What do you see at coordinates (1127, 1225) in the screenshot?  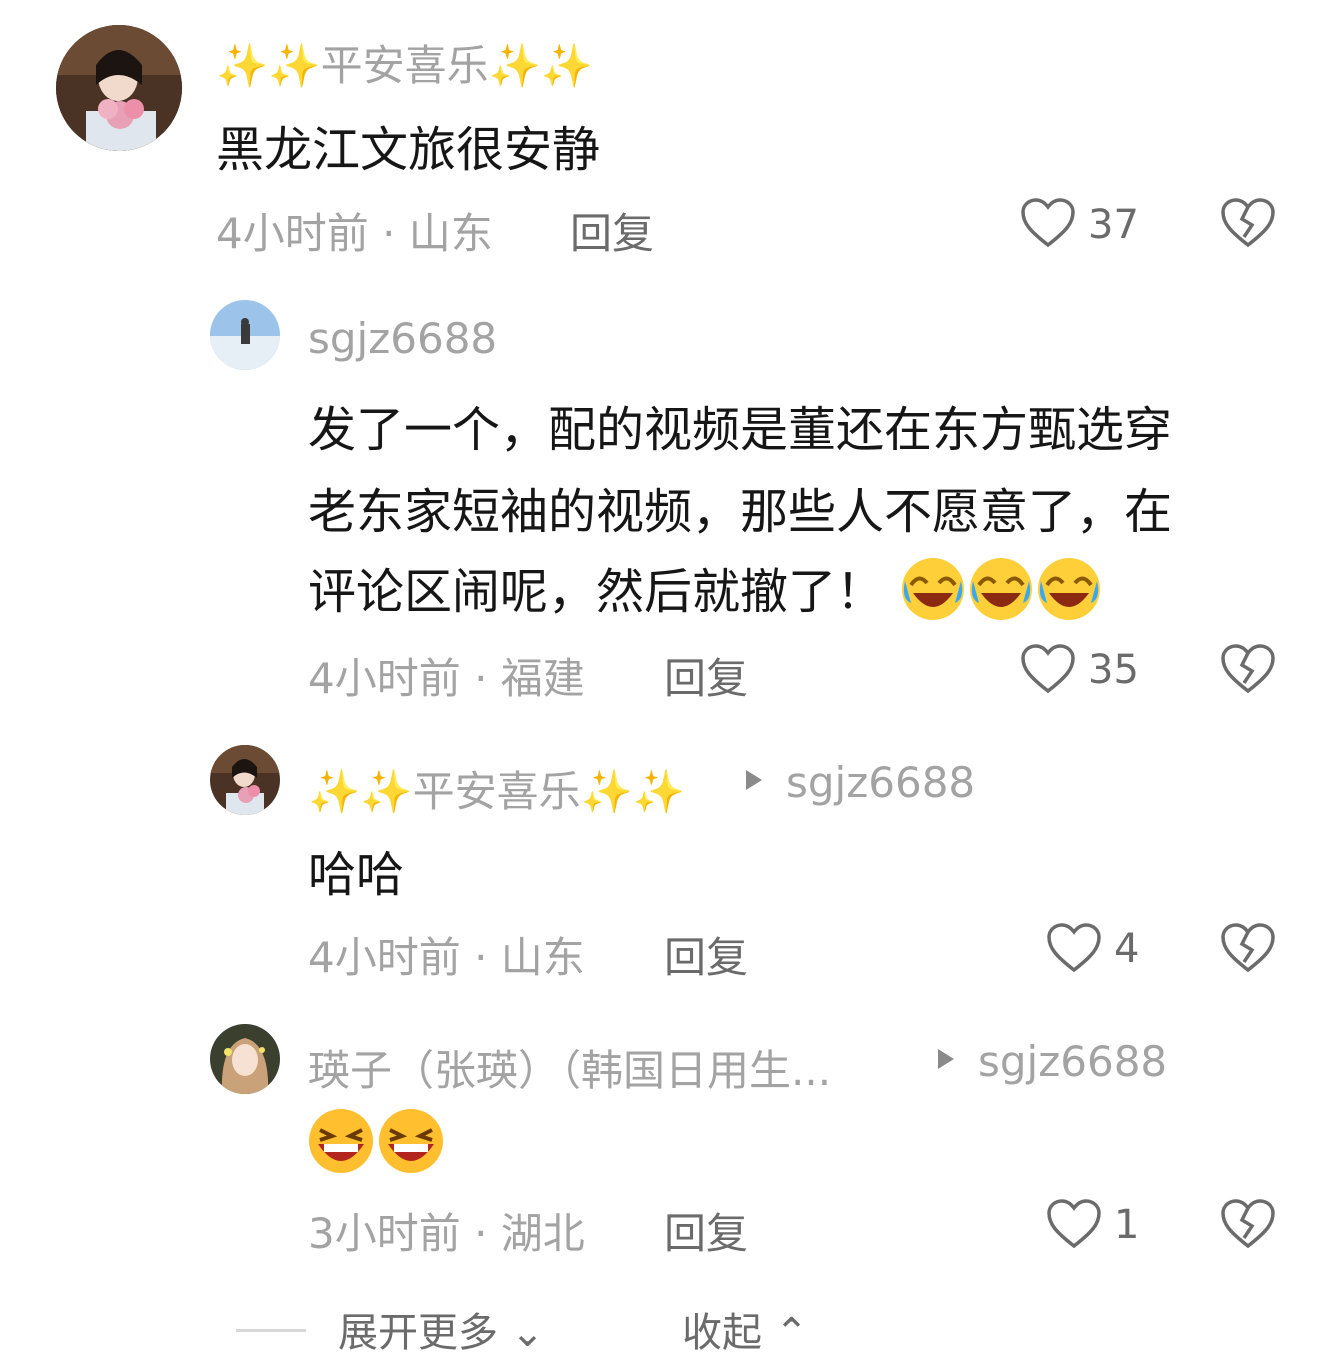 I see `like-count: 1` at bounding box center [1127, 1225].